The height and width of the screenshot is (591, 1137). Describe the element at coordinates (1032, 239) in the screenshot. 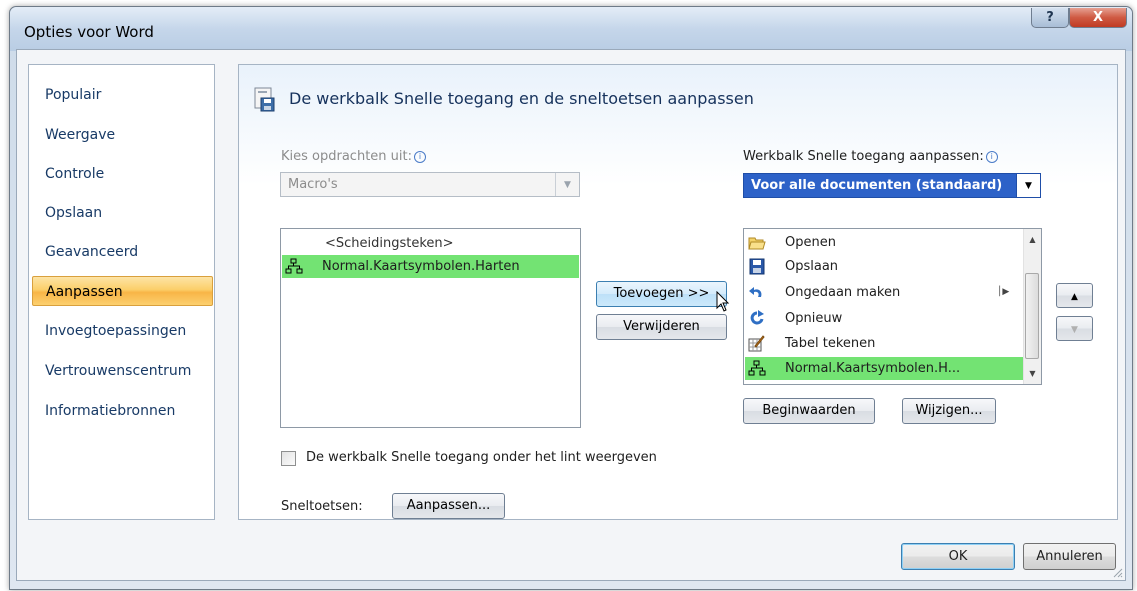

I see `scroll-up-icon: ▲` at that location.